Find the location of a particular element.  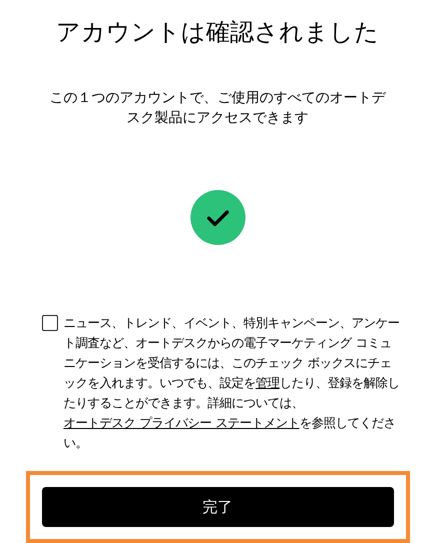

link: 管理 is located at coordinates (268, 382).